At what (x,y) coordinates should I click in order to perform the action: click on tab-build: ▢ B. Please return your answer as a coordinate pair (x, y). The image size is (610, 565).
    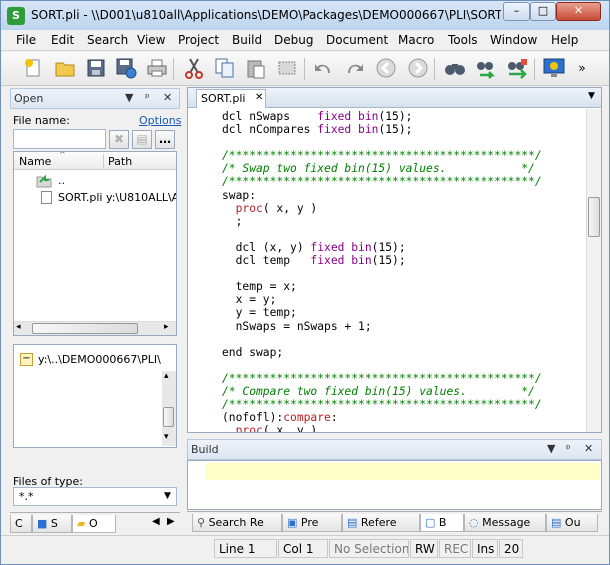
    Looking at the image, I should click on (442, 523).